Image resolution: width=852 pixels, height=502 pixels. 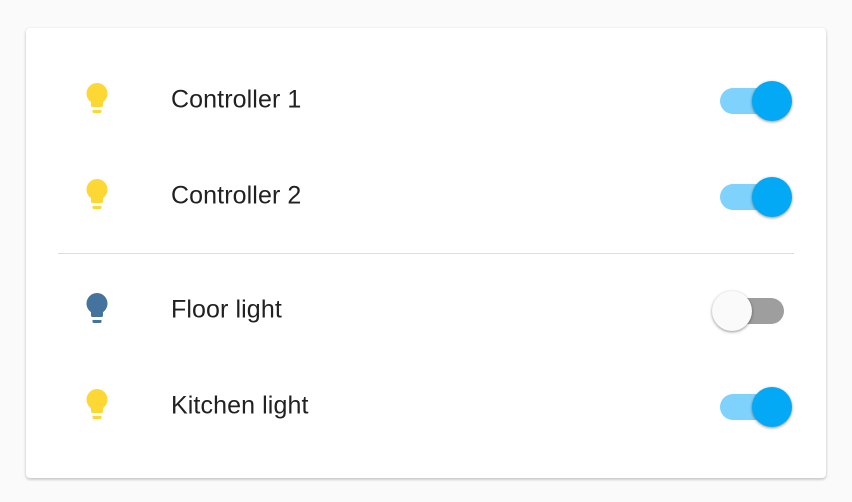 What do you see at coordinates (236, 196) in the screenshot?
I see `entity-name: Controller 2` at bounding box center [236, 196].